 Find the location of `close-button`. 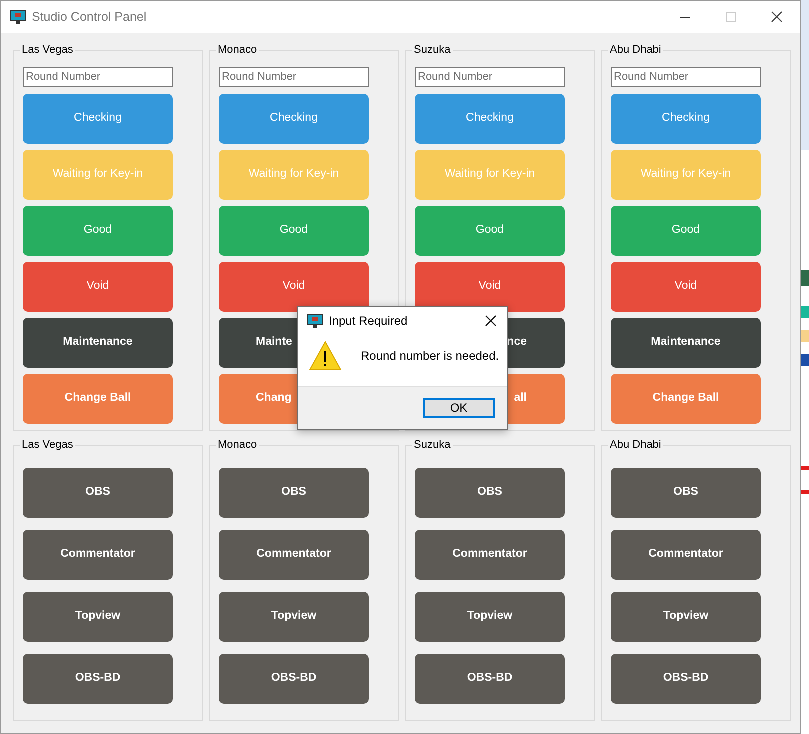

close-button is located at coordinates (491, 321).